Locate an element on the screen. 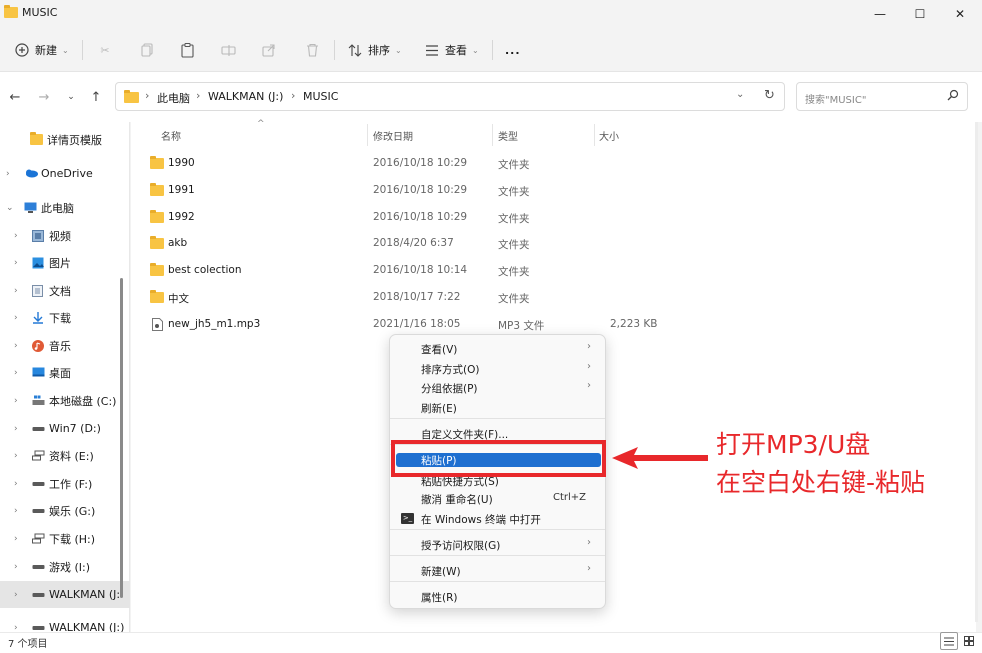 The image size is (982, 653). cut-button: ✂ is located at coordinates (105, 50).